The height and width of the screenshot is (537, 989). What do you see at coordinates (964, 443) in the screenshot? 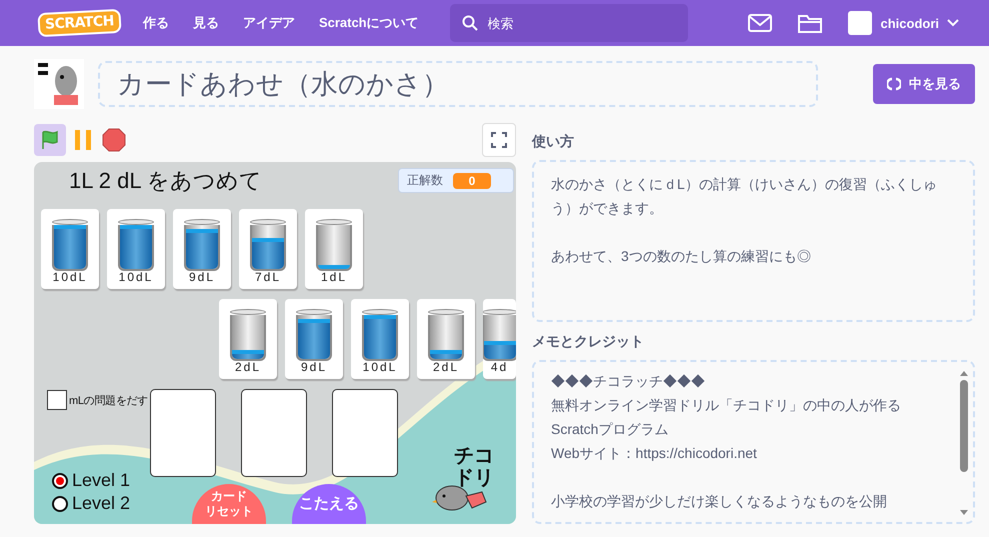
I see `scrollbar` at bounding box center [964, 443].